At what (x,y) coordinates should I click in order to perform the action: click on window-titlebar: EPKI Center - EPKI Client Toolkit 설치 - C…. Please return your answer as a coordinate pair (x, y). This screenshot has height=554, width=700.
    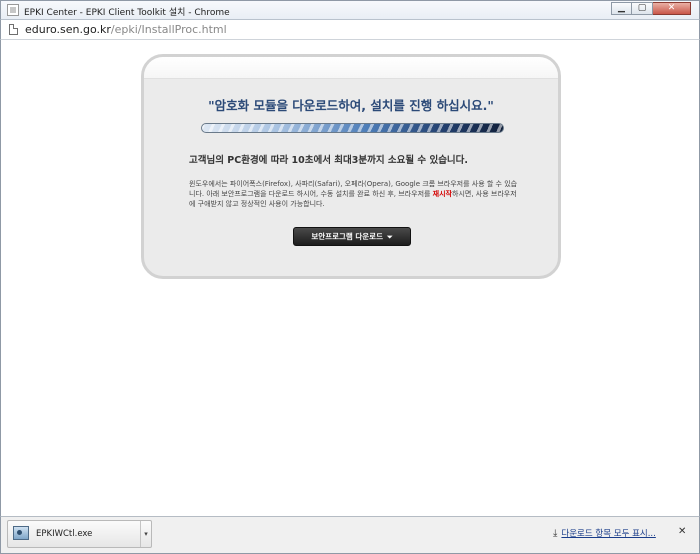
    Looking at the image, I should click on (350, 10).